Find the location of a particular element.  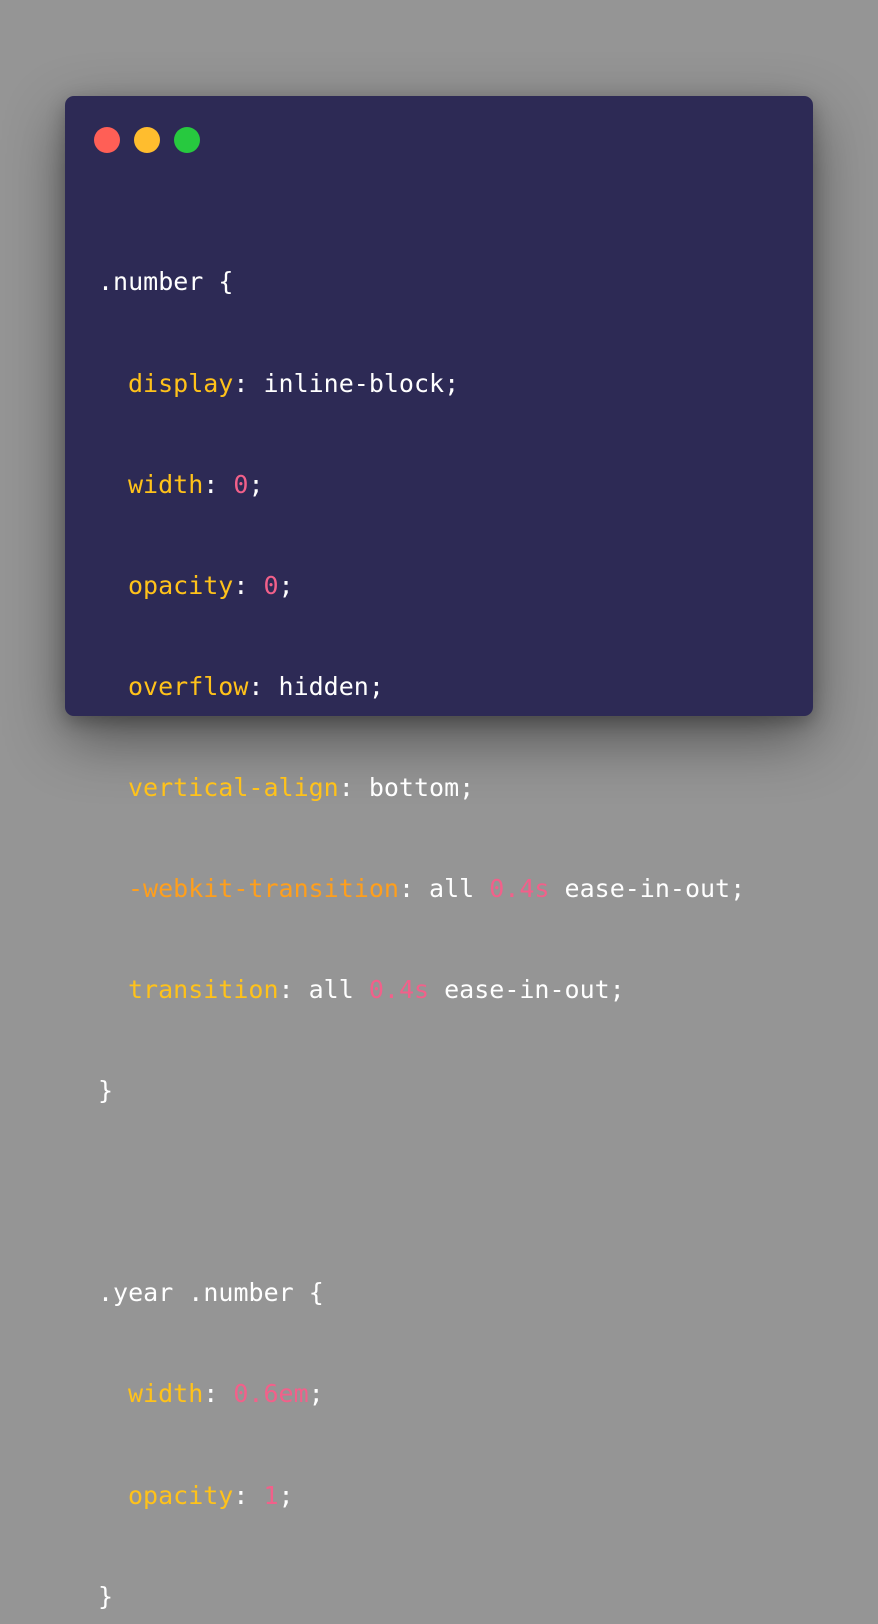

property-name: vertical-align is located at coordinates (233, 787).